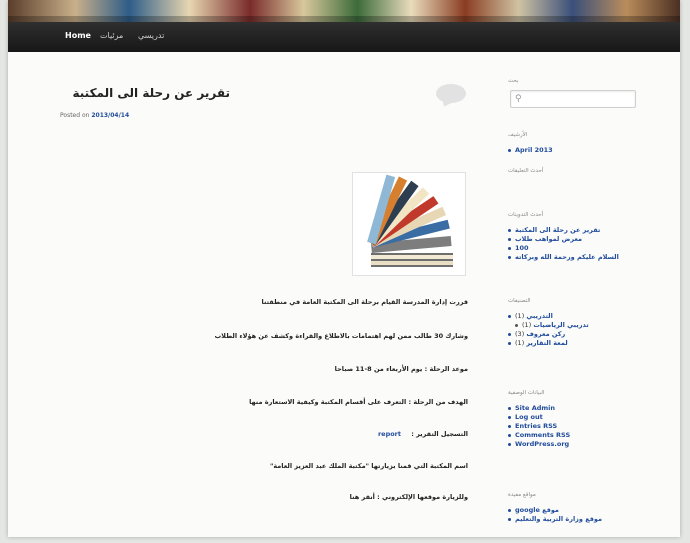  I want to click on google-link: موقع google, so click(537, 510).